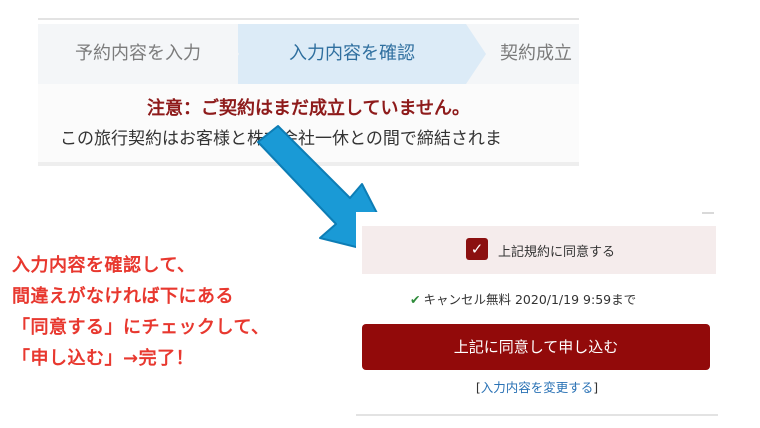 The height and width of the screenshot is (428, 760). I want to click on agree-terms-row: ✓ 上記規約に同意する, so click(539, 250).